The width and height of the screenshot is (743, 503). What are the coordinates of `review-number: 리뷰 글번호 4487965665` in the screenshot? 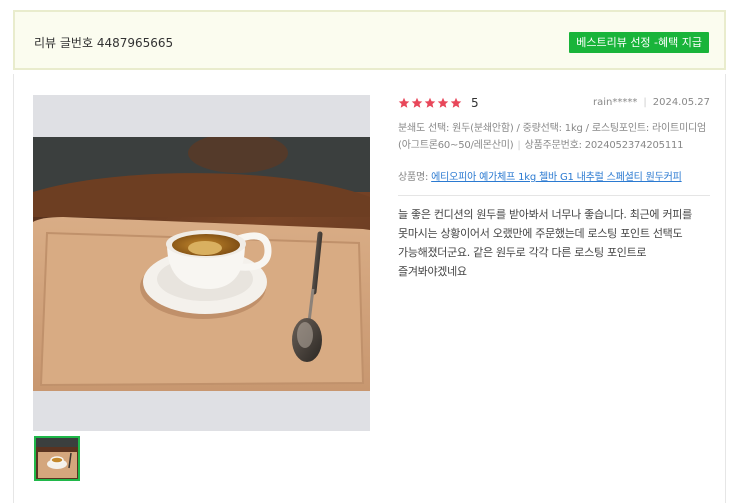 It's located at (104, 43).